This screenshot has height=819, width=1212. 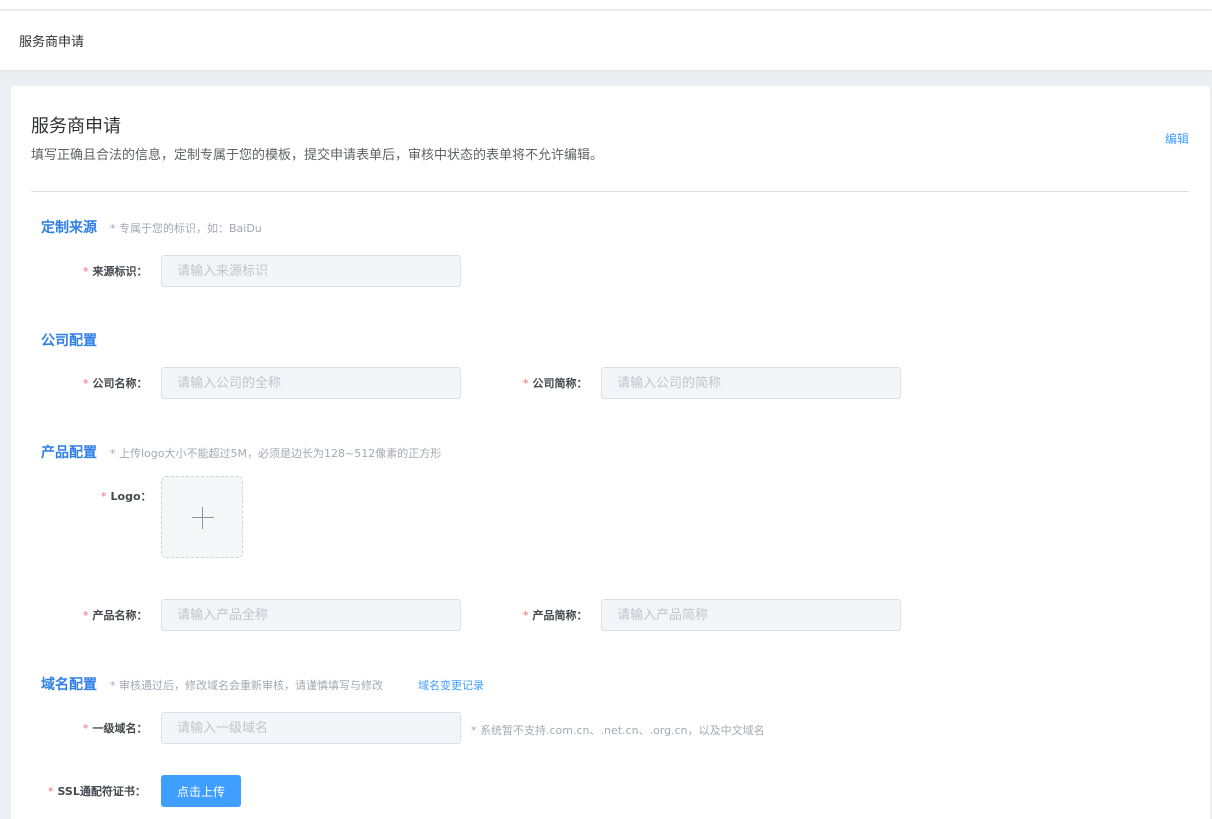 I want to click on primary-domain-note: * 系统暂不支持.com.cn、.net.cn、.org.cn，以及中文域名, so click(x=618, y=730).